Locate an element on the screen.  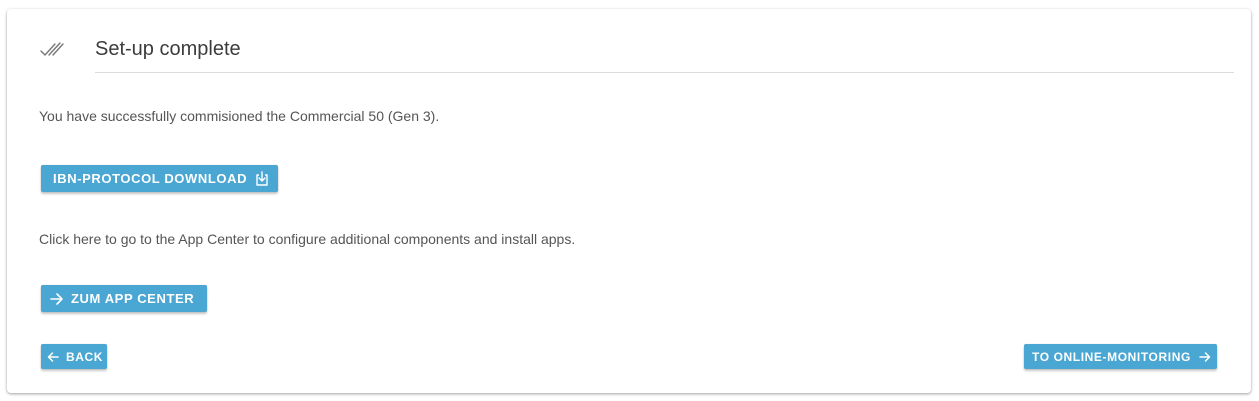
zum-app-center-button: ZUM APP CENTER is located at coordinates (124, 298).